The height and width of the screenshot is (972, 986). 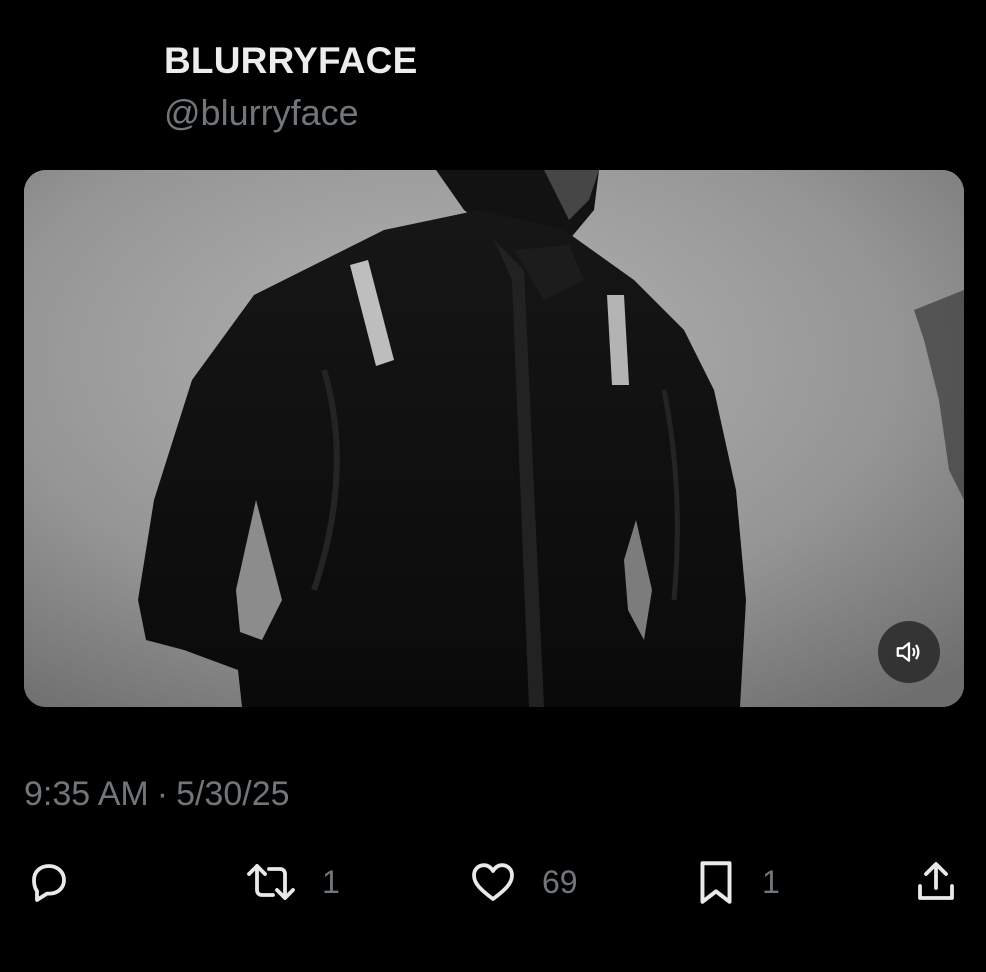 What do you see at coordinates (523, 882) in the screenshot?
I see `like-button: 69` at bounding box center [523, 882].